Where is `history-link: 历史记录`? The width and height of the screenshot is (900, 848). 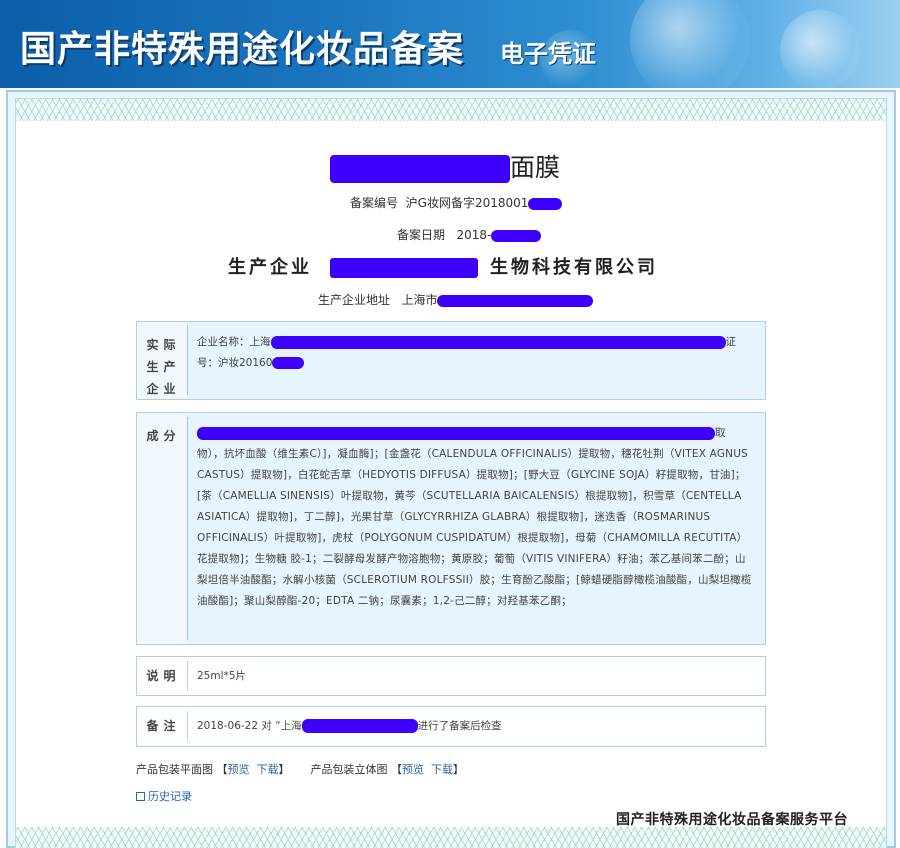
history-link: 历史记录 is located at coordinates (164, 796).